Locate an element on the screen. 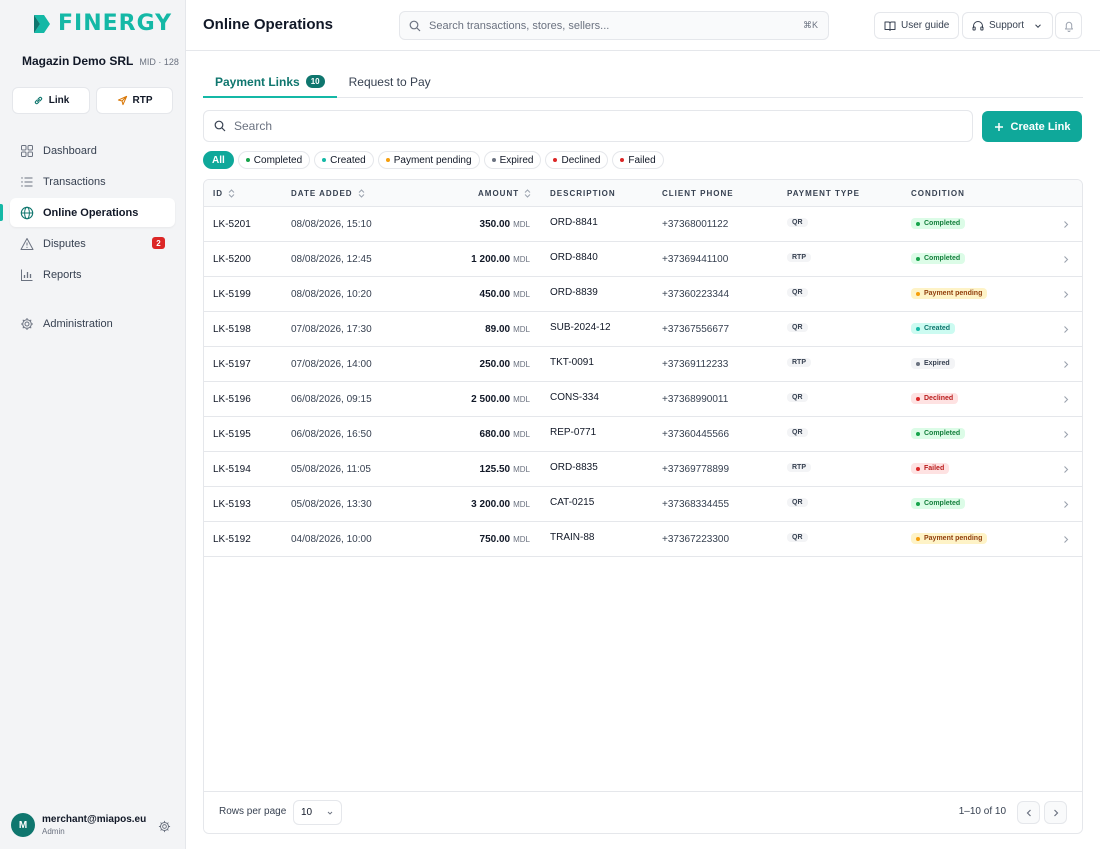 The image size is (1100, 849). filter-all: All is located at coordinates (218, 160).